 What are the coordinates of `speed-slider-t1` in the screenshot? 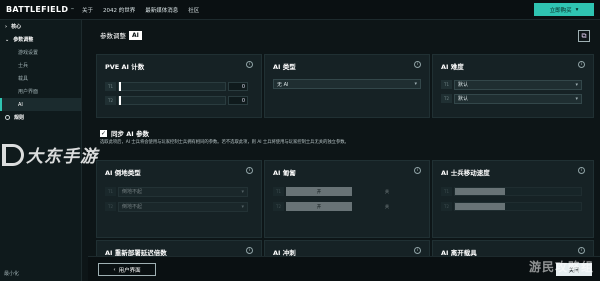 It's located at (518, 191).